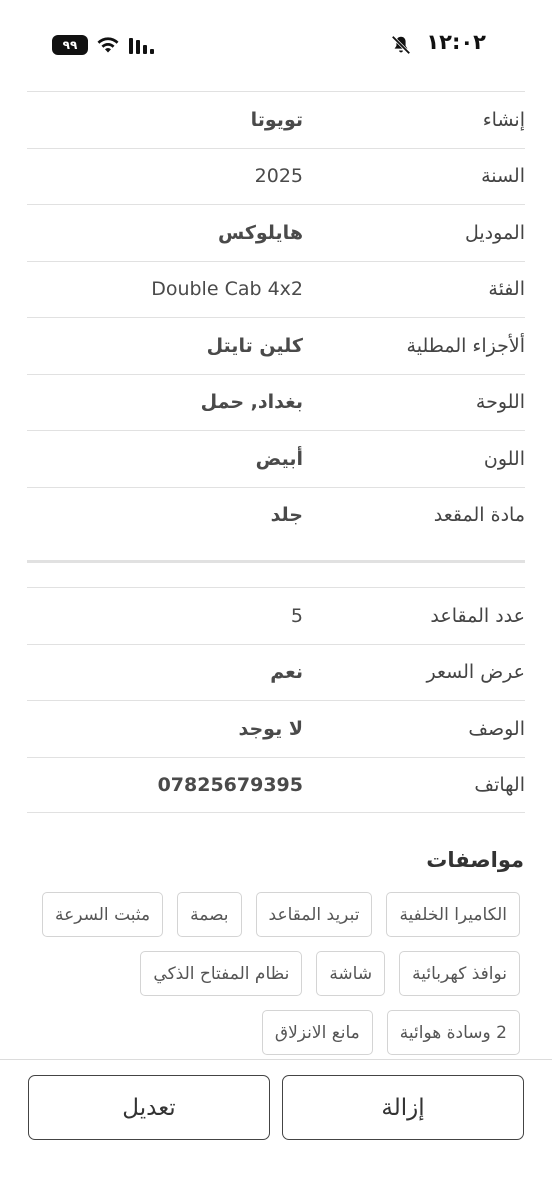 This screenshot has height=1200, width=552. Describe the element at coordinates (500, 402) in the screenshot. I see `detail-label: اللوحة` at that location.